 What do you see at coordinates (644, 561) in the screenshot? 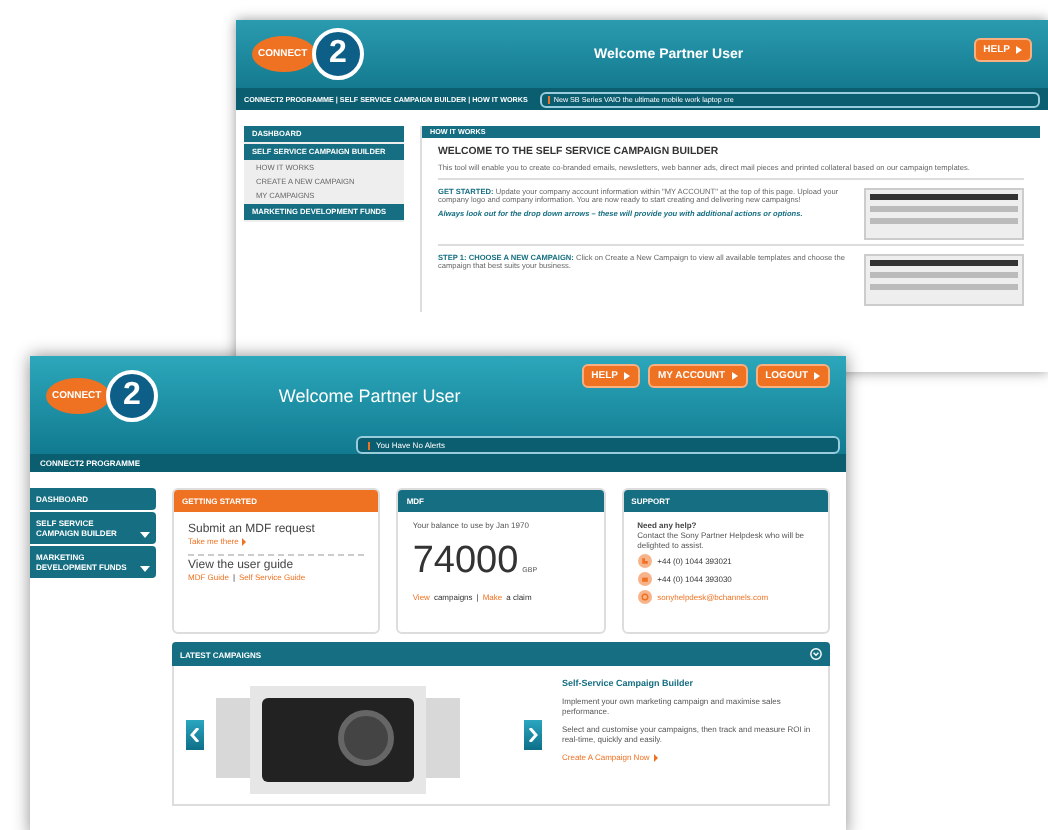
I see `phone-icon` at bounding box center [644, 561].